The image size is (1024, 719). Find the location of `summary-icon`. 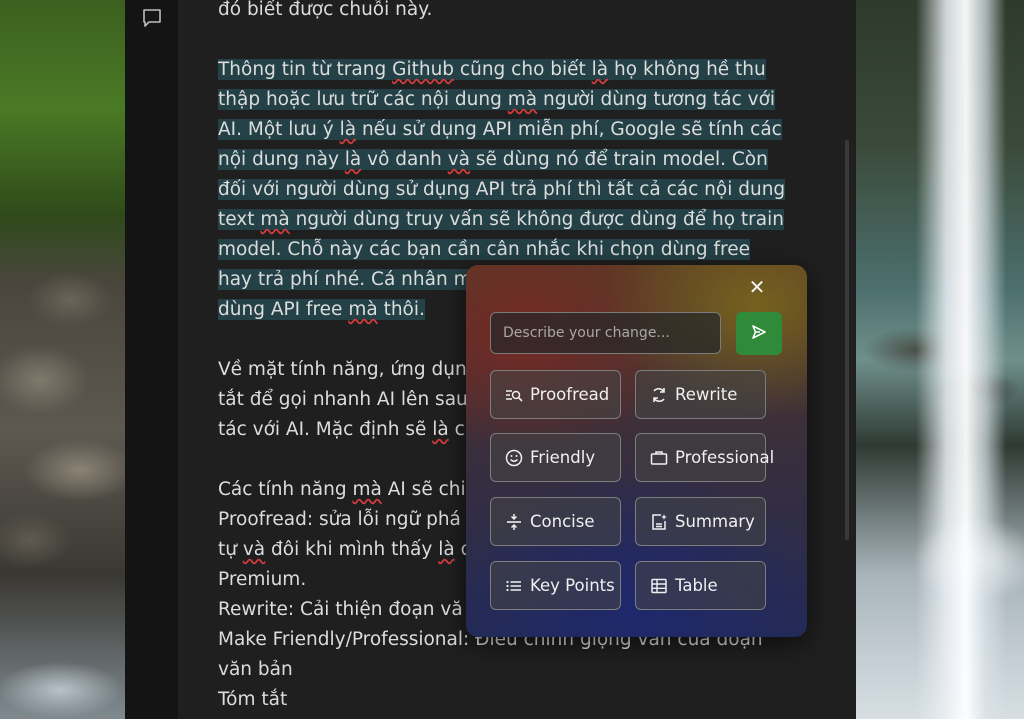

summary-icon is located at coordinates (659, 522).